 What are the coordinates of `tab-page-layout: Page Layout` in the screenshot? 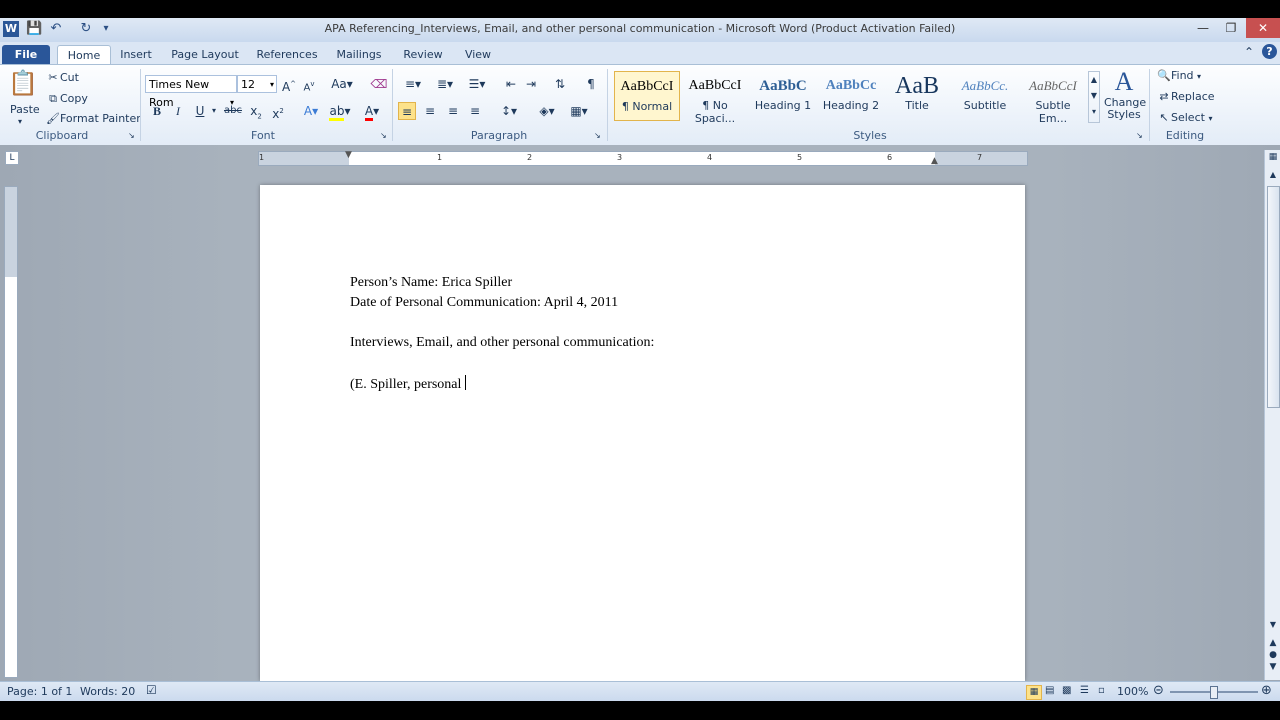 It's located at (205, 54).